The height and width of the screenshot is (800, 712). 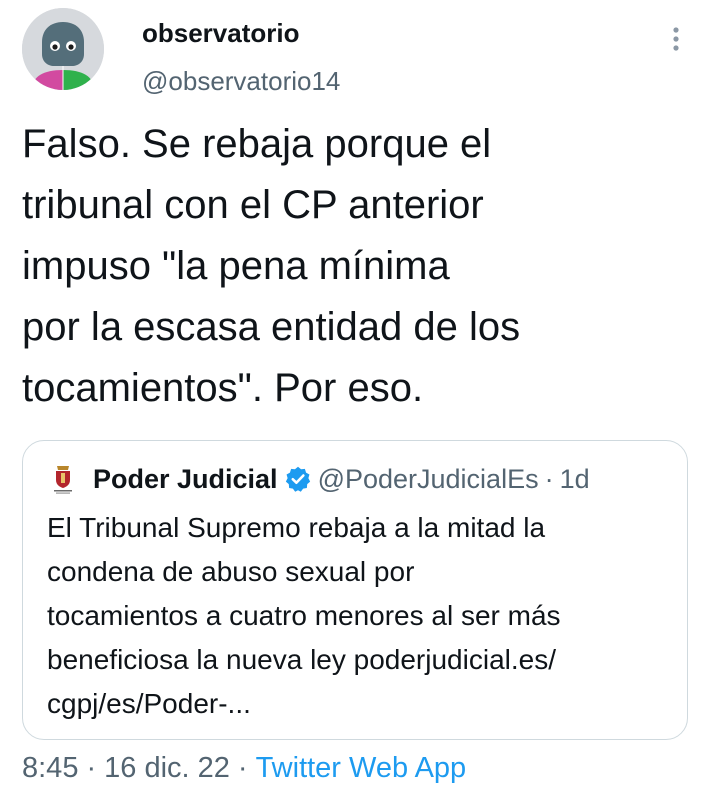 What do you see at coordinates (575, 479) in the screenshot?
I see `quoted-timestamp: 1d` at bounding box center [575, 479].